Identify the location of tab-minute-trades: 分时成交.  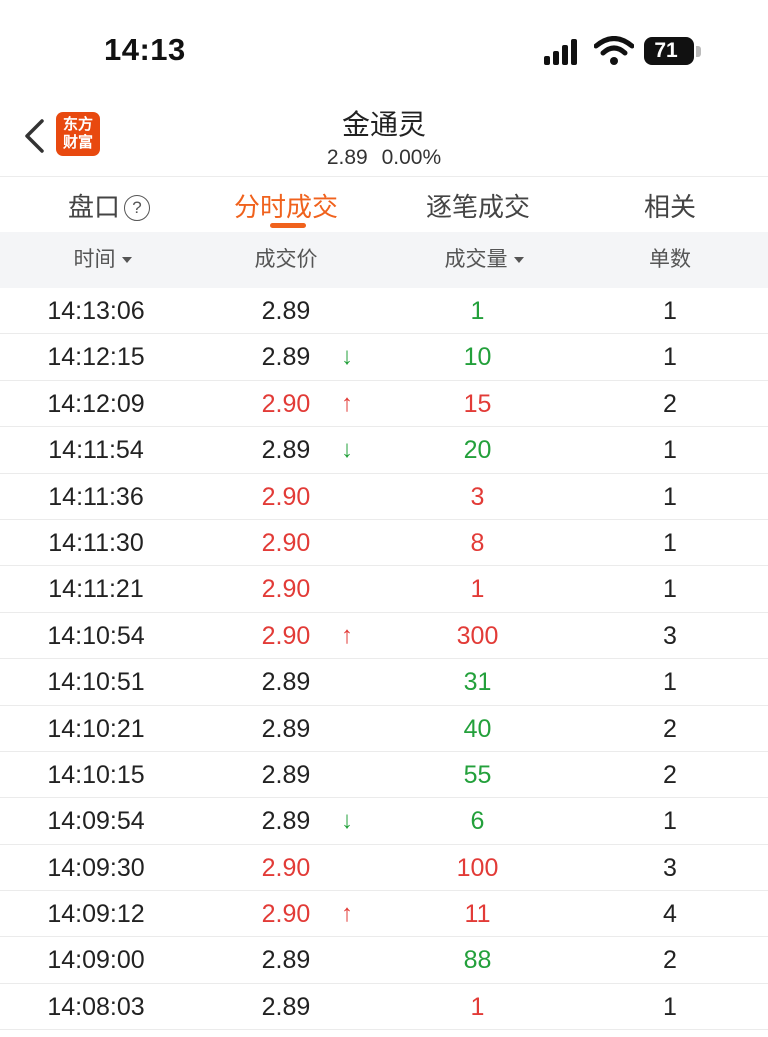
(286, 205).